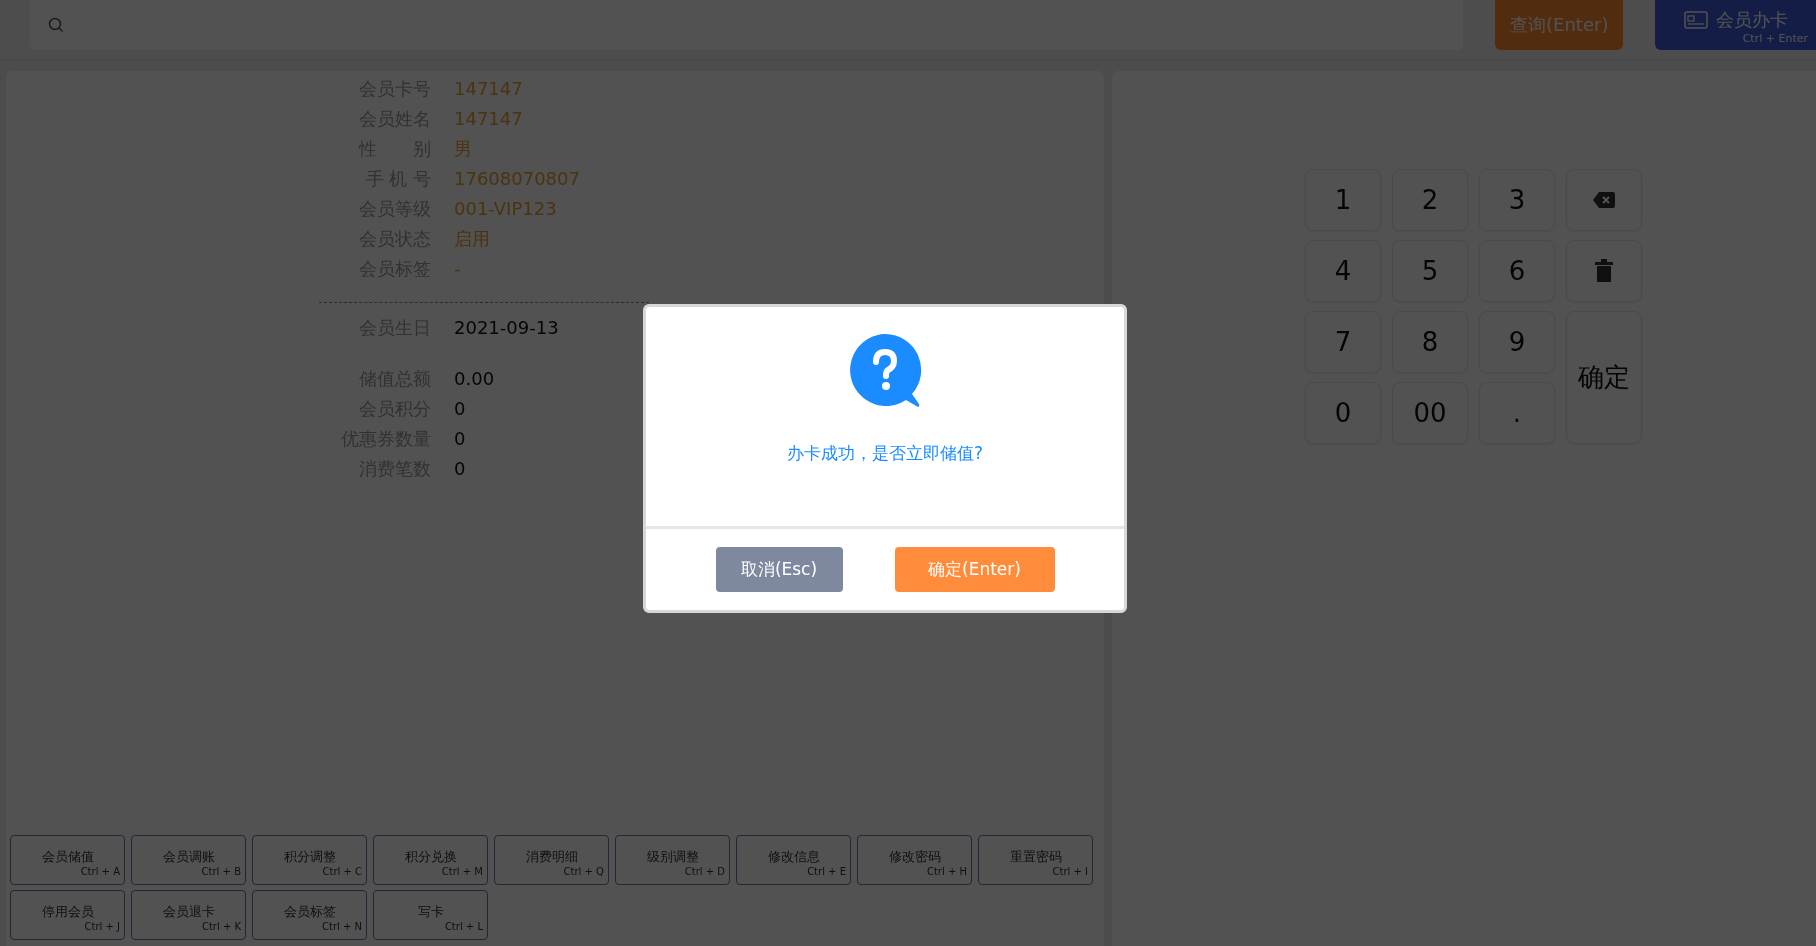  I want to click on keypad-key: ., so click(1517, 413).